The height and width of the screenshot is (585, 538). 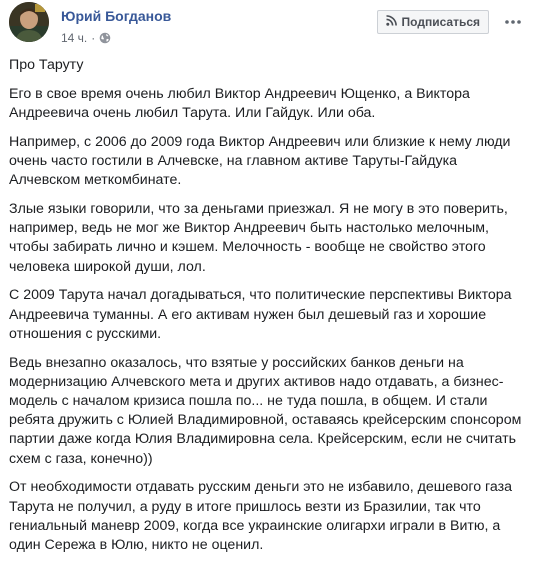 I want to click on post-time: 14 ч., so click(x=74, y=38).